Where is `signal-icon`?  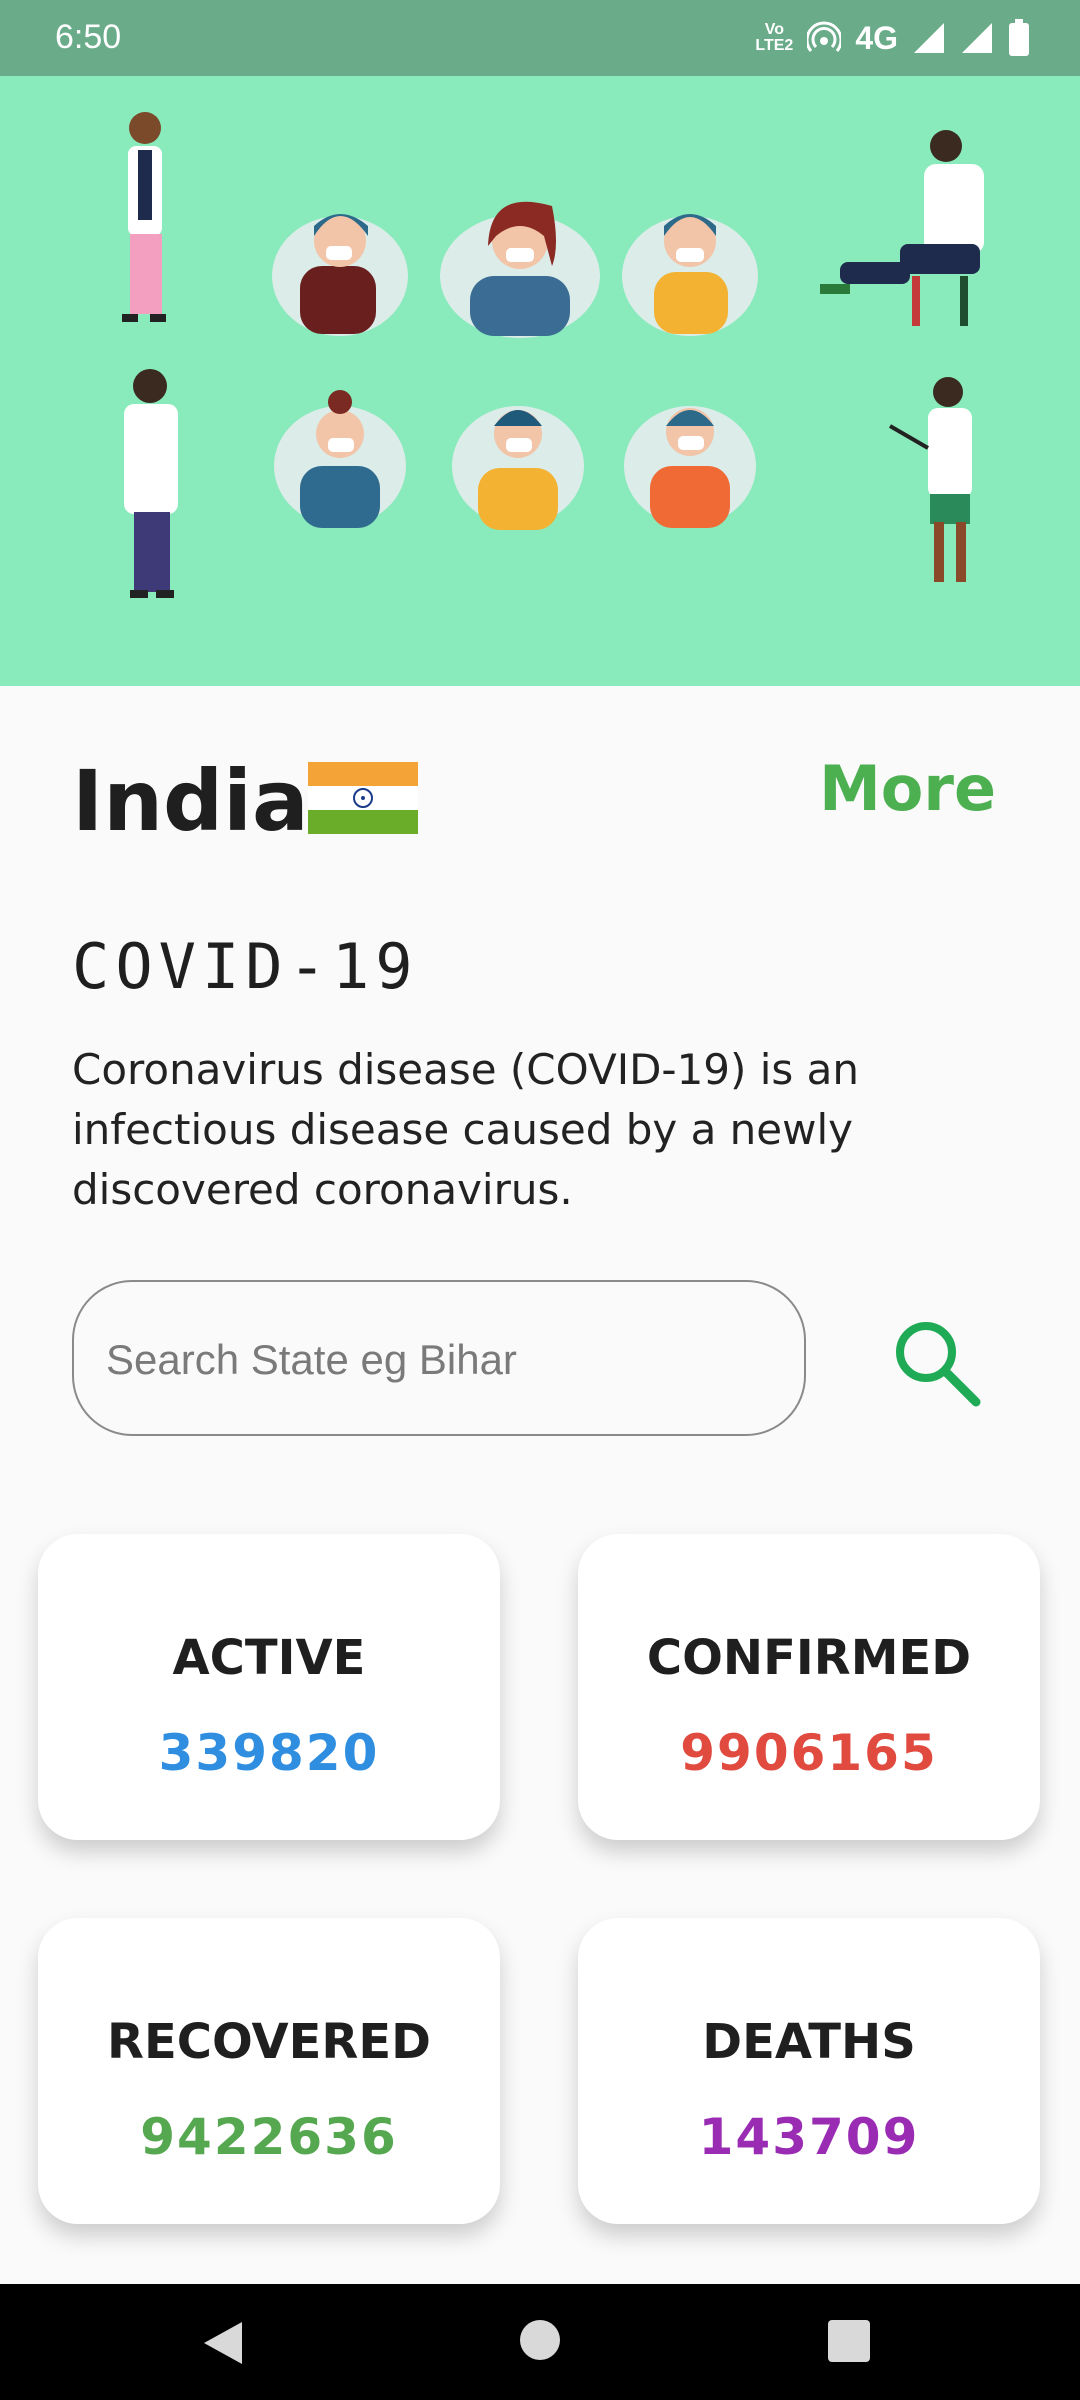 signal-icon is located at coordinates (929, 38).